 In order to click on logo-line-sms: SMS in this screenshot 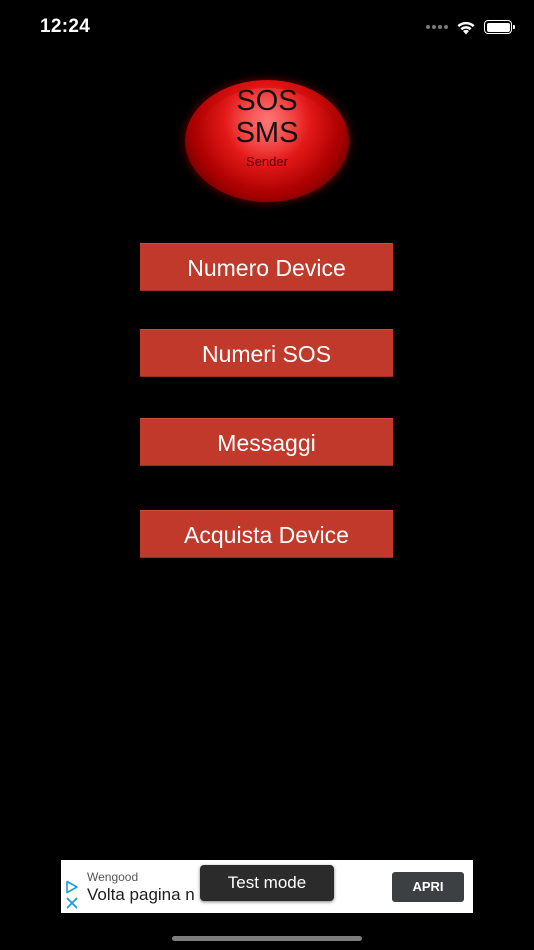, I will do `click(267, 133)`.